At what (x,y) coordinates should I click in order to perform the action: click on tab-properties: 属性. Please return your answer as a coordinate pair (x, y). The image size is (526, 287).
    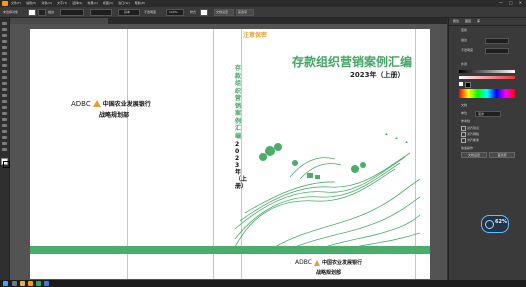
    Looking at the image, I should click on (456, 21).